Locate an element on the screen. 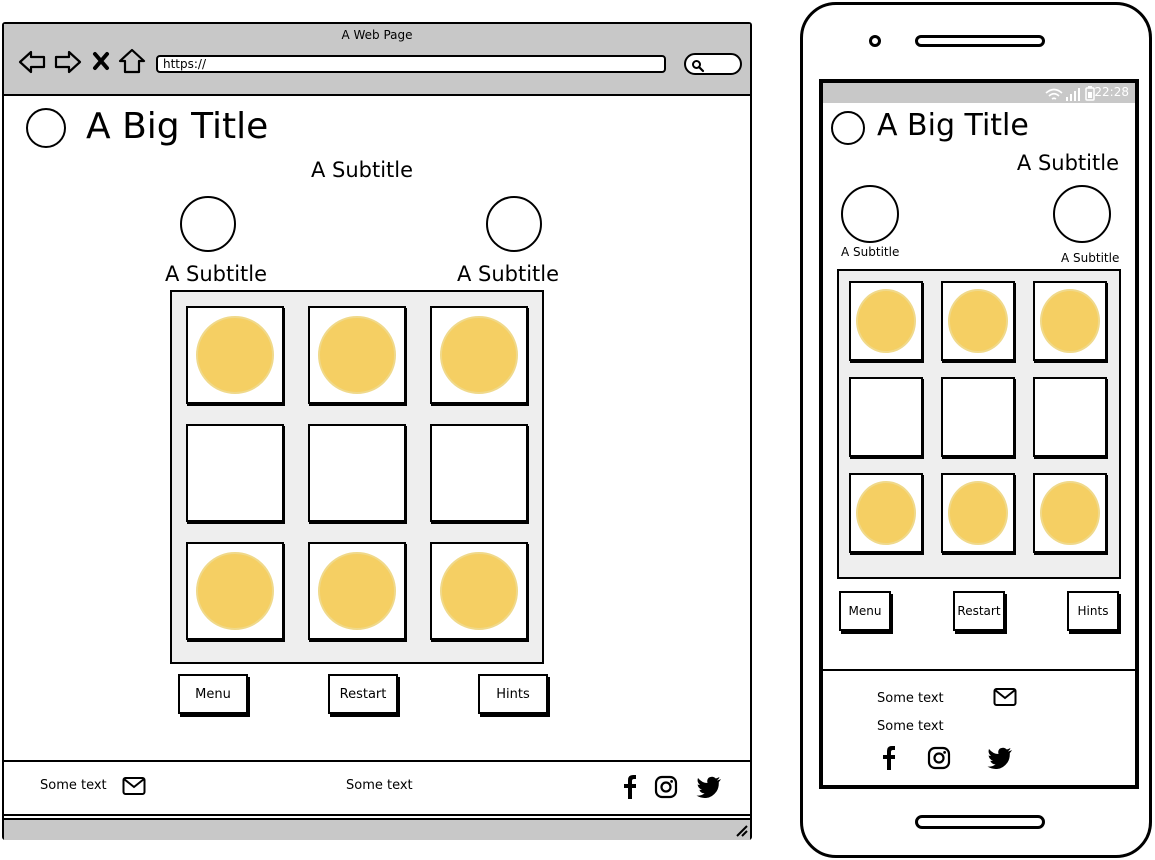  camera-icon is located at coordinates (875, 41).